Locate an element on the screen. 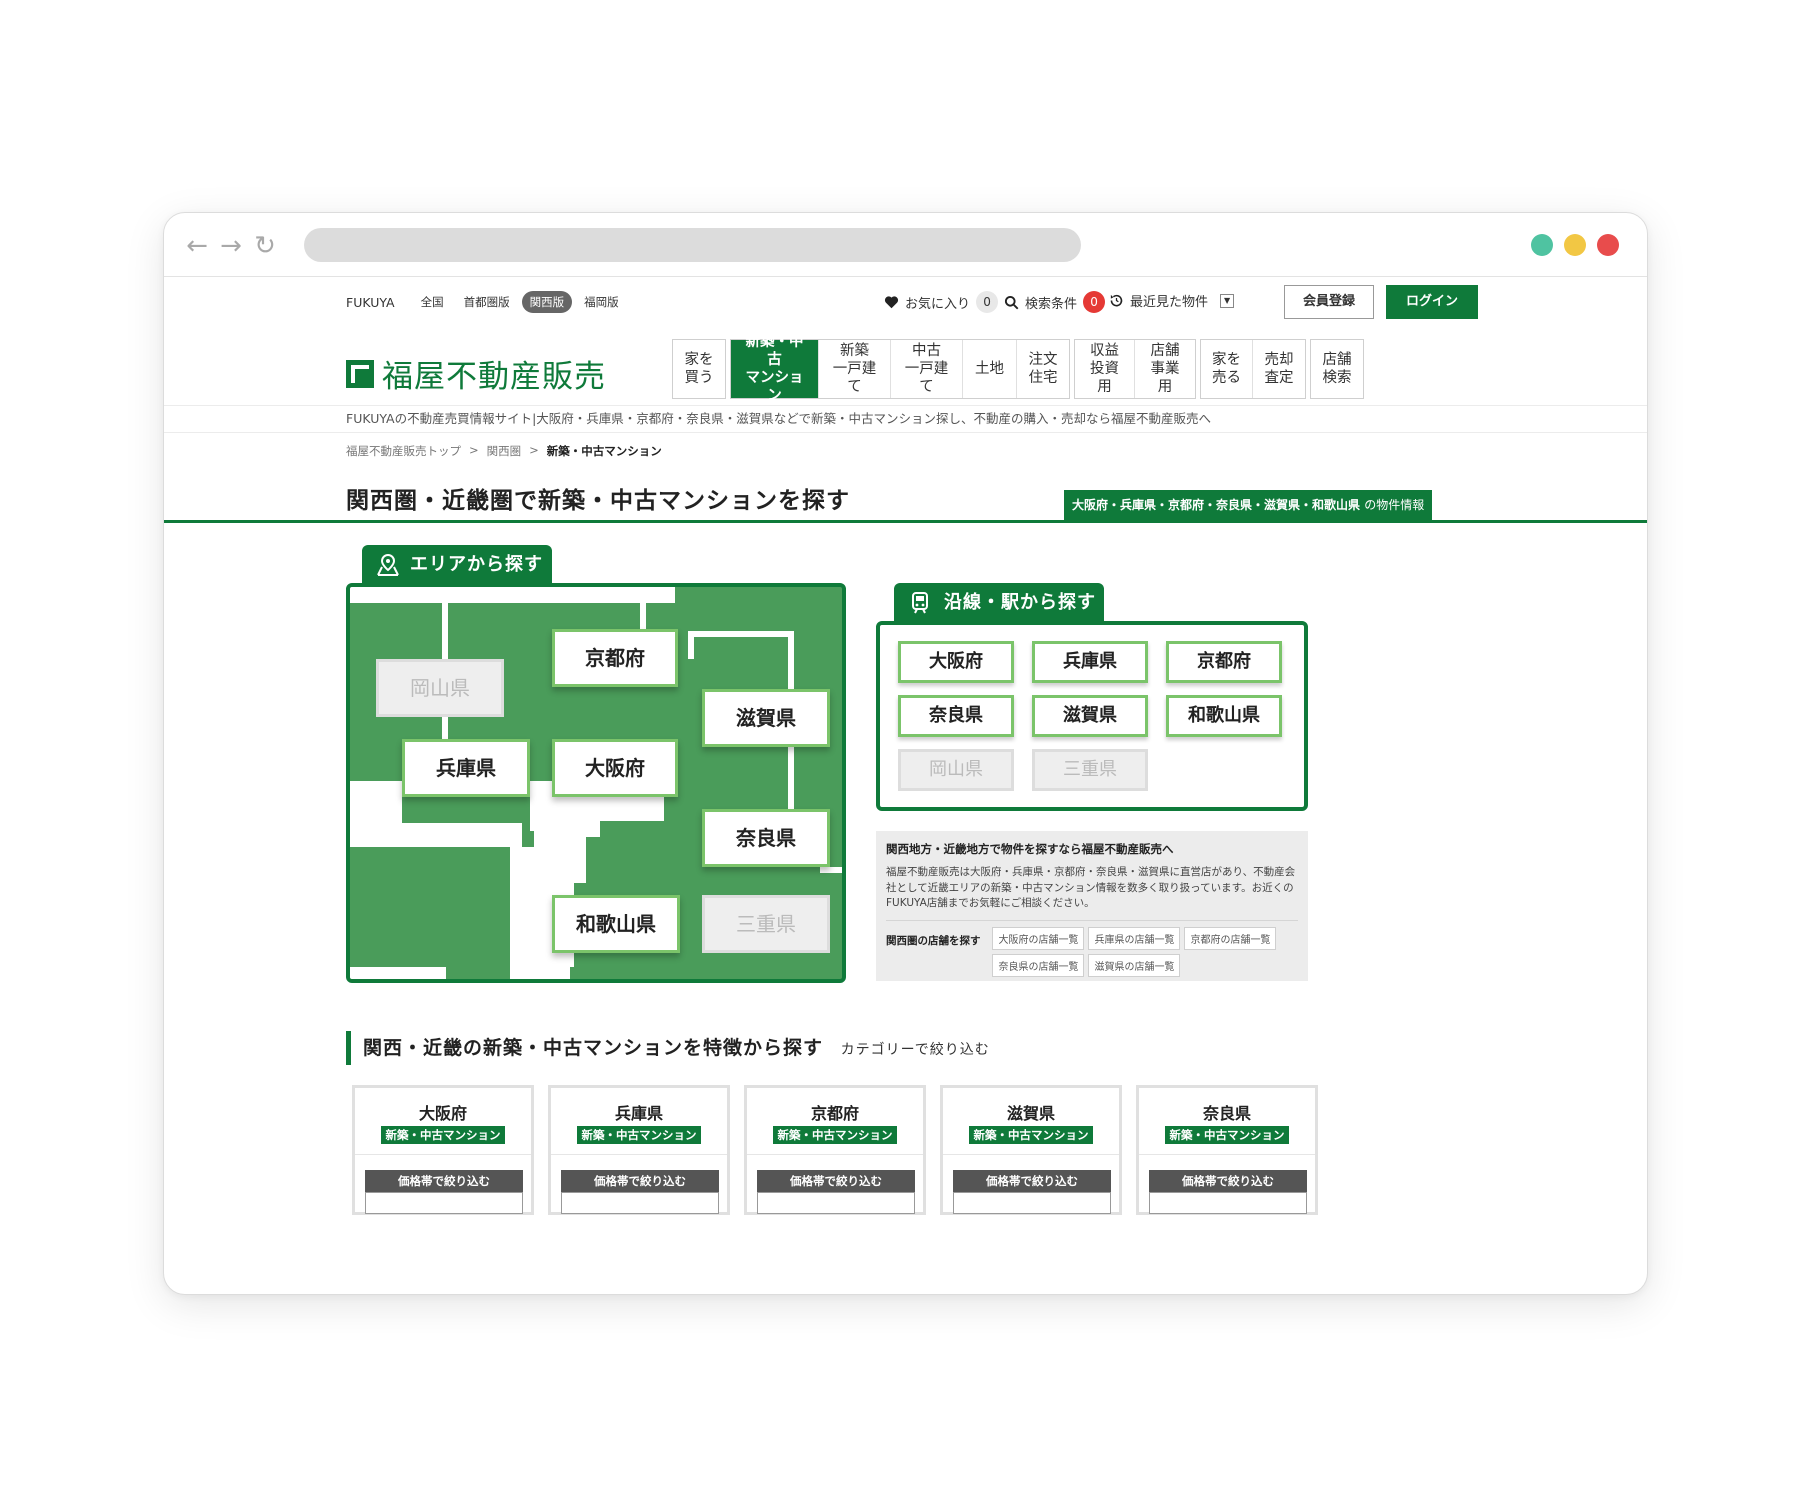 This screenshot has width=1800, height=1500. area-pref-hyogo: 兵庫県 is located at coordinates (466, 768).